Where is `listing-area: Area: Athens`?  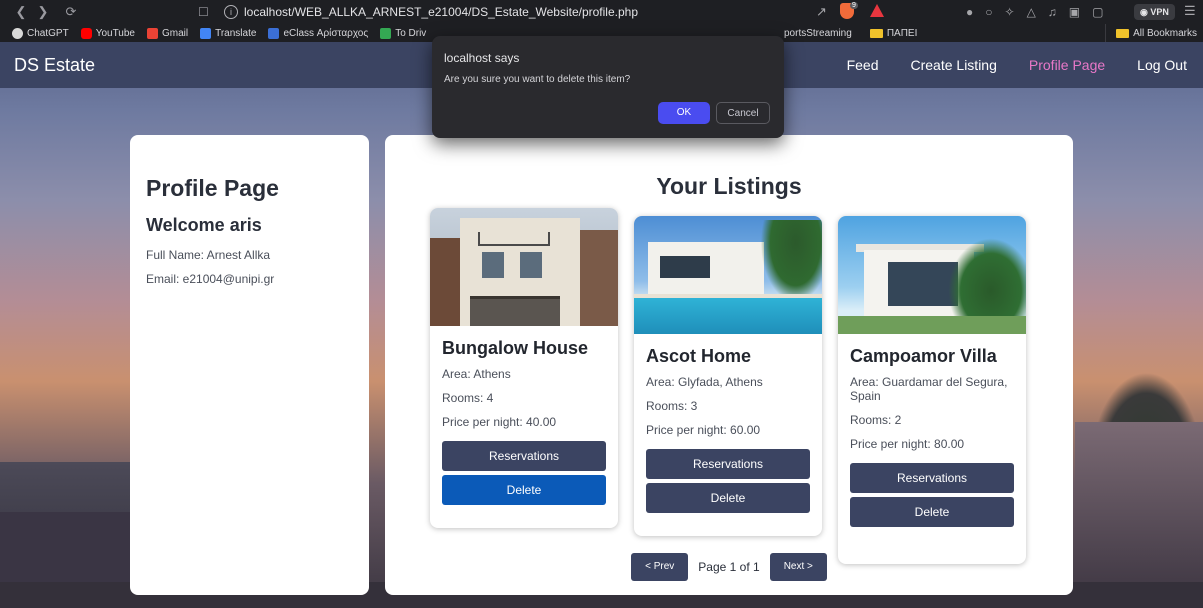 listing-area: Area: Athens is located at coordinates (476, 374).